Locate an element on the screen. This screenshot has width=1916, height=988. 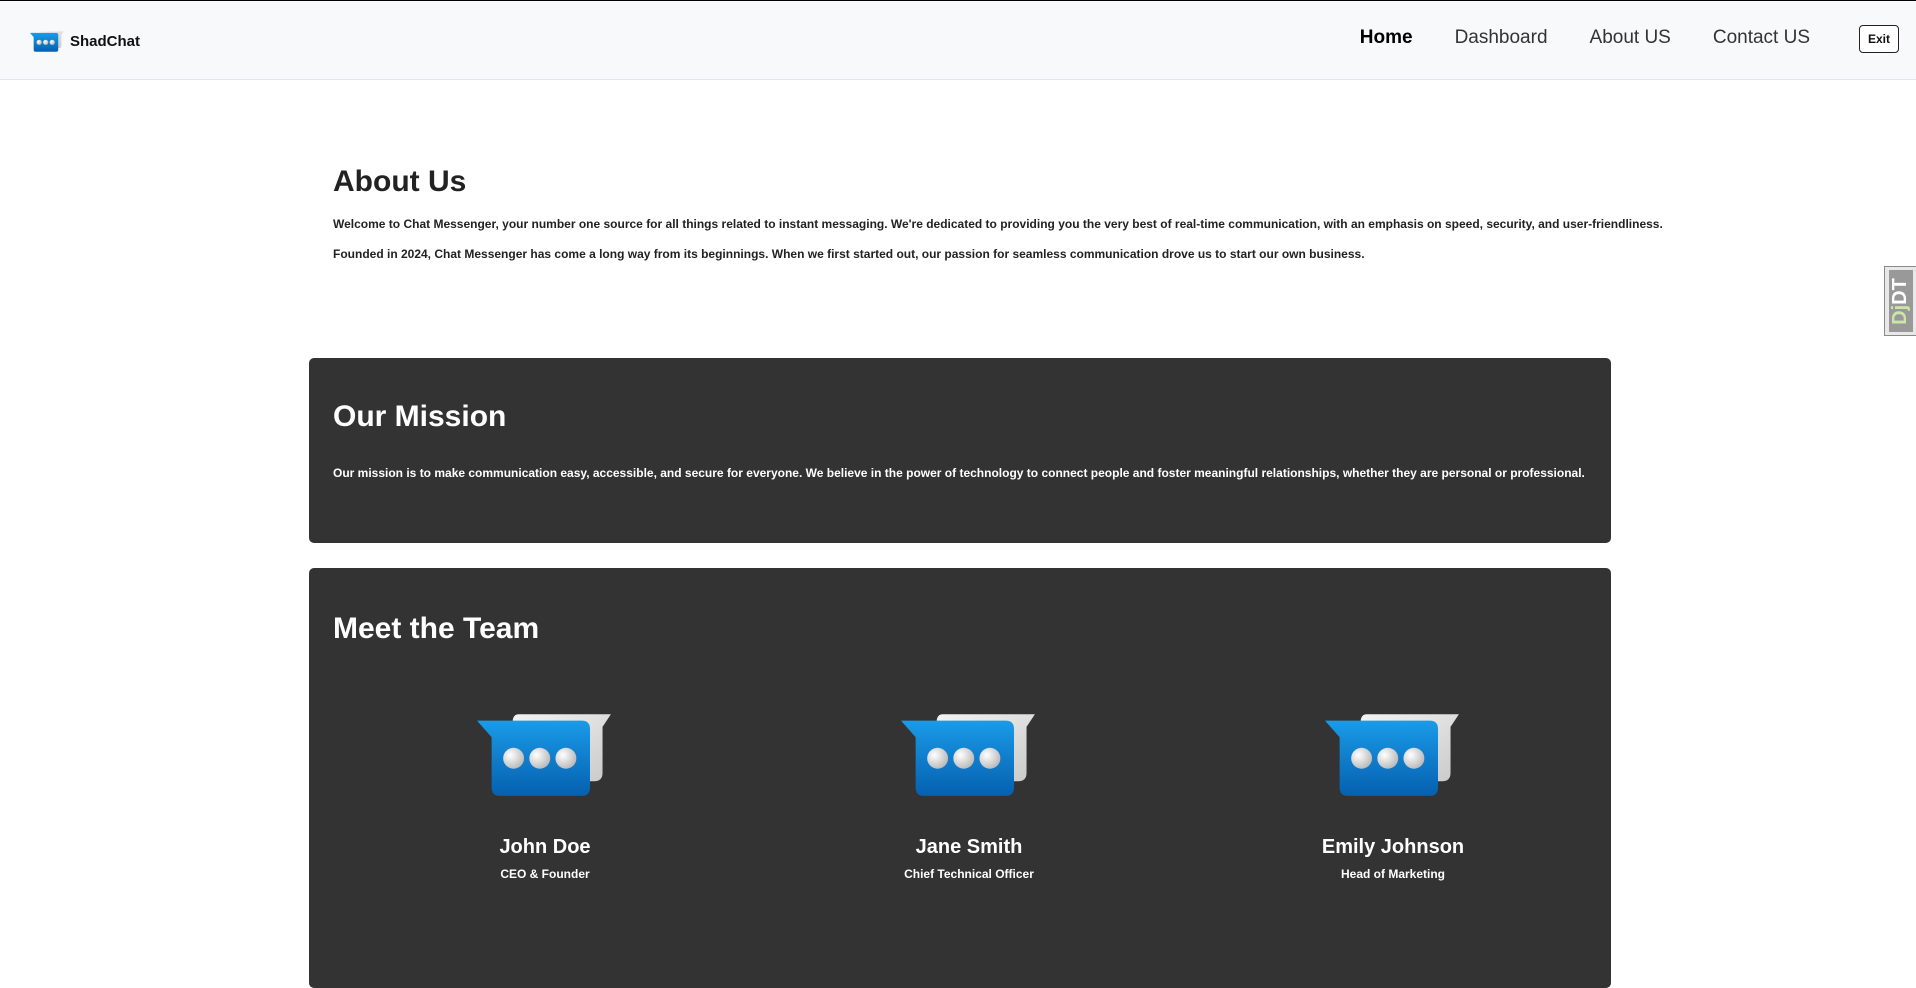
team-member: Emily Johnson Head of Marketing is located at coordinates (1393, 794).